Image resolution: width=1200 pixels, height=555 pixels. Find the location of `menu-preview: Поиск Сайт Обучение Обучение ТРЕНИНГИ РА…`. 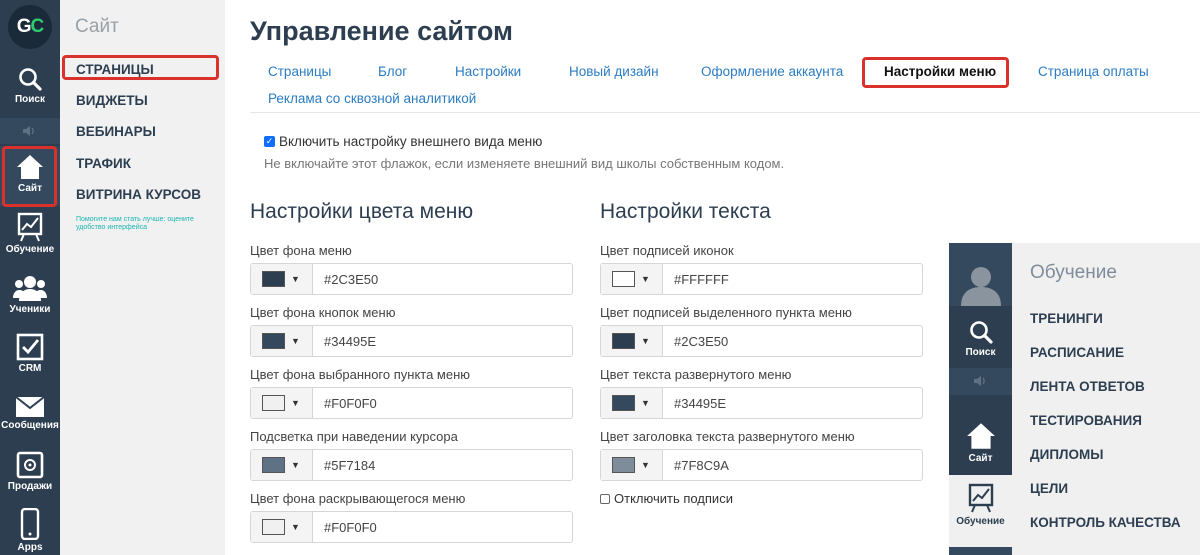

menu-preview: Поиск Сайт Обучение Обучение ТРЕНИНГИ РА… is located at coordinates (1074, 399).